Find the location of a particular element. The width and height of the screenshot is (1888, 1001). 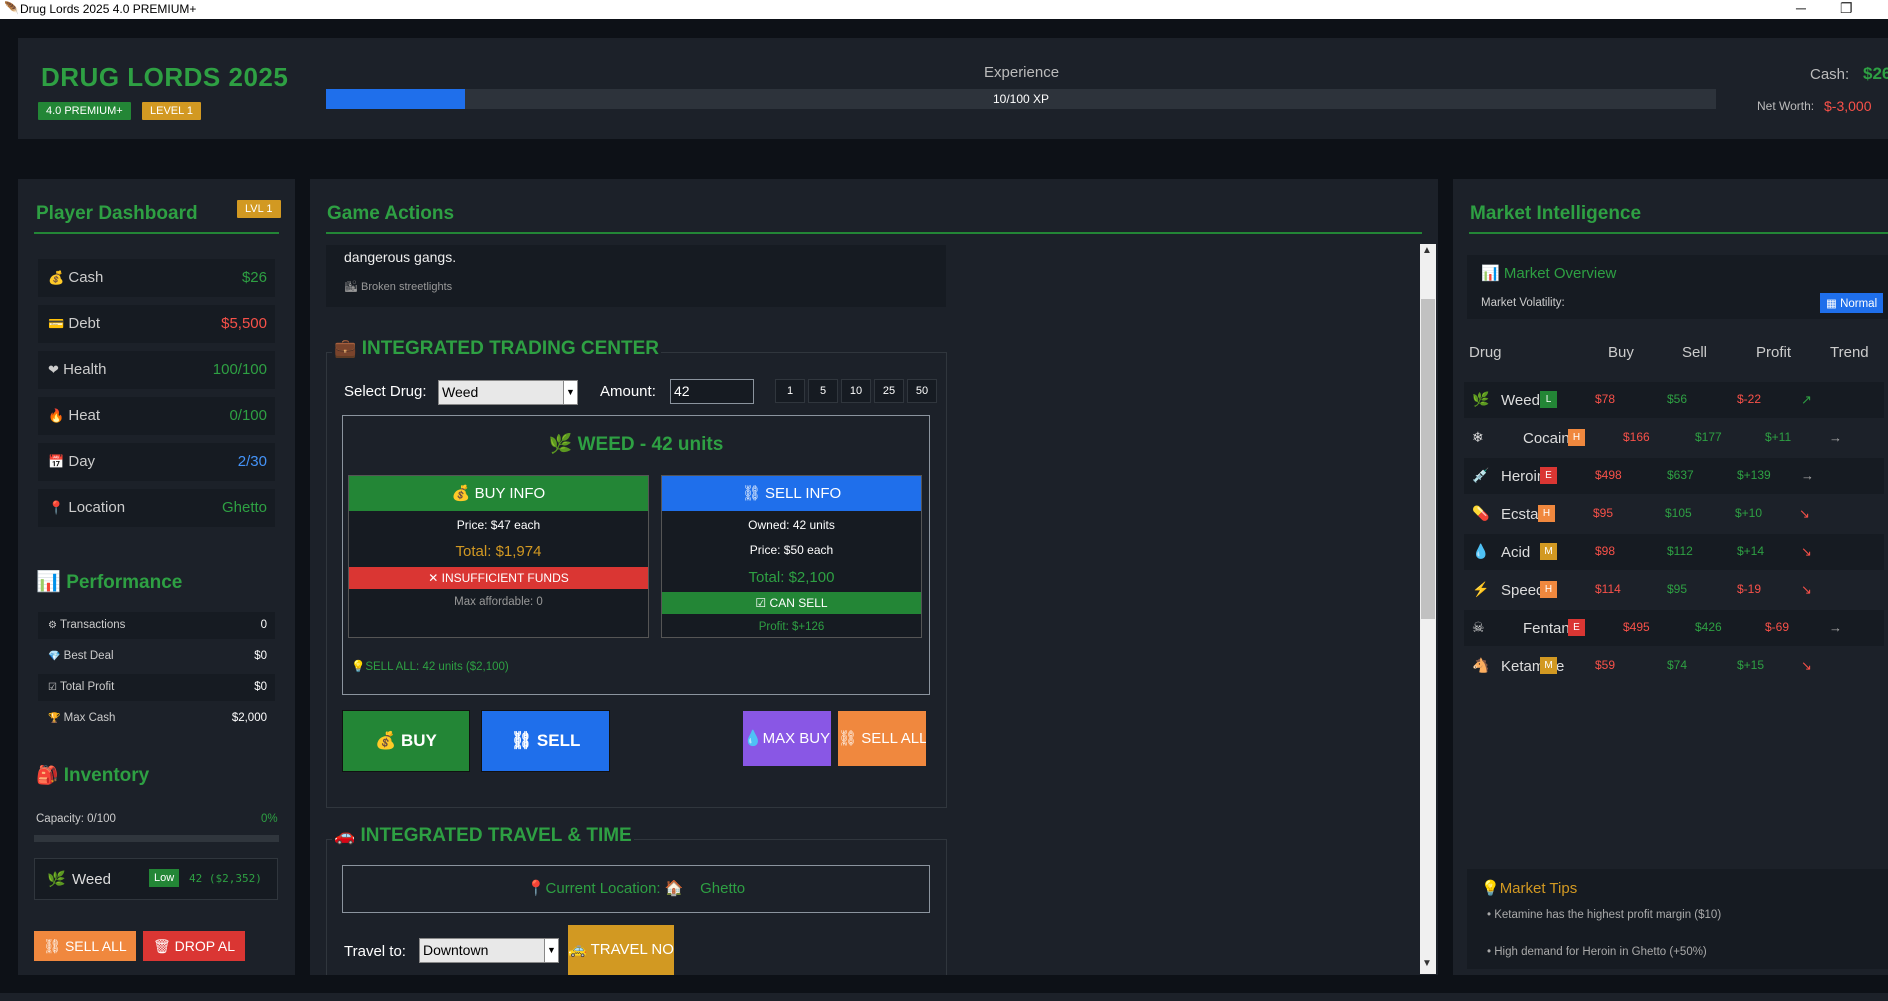

destination-select: Downtown ▼ is located at coordinates (489, 950).